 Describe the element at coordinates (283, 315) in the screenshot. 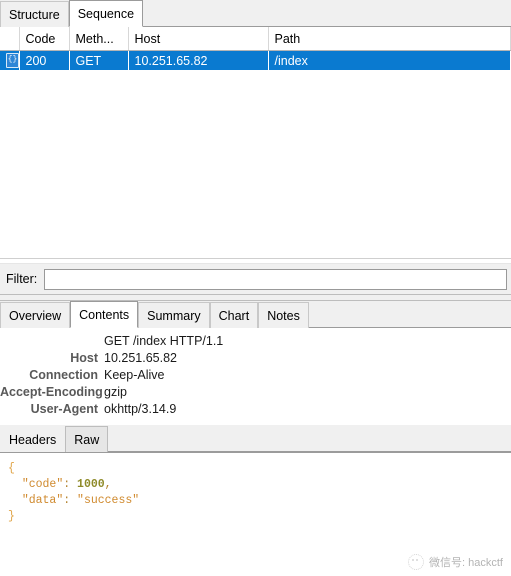

I see `tab-notes: Notes` at that location.